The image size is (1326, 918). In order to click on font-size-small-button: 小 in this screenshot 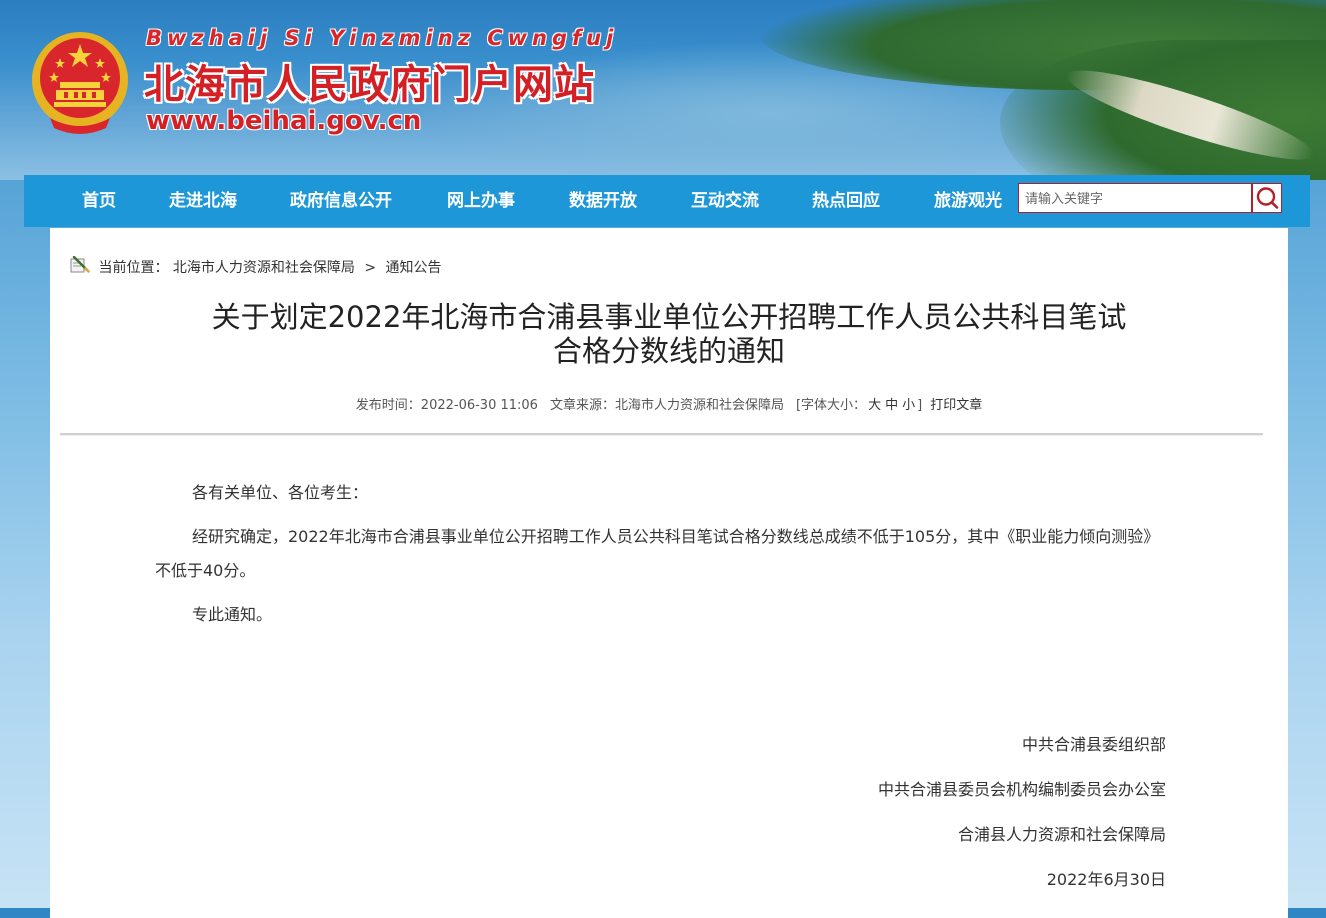, I will do `click(908, 405)`.